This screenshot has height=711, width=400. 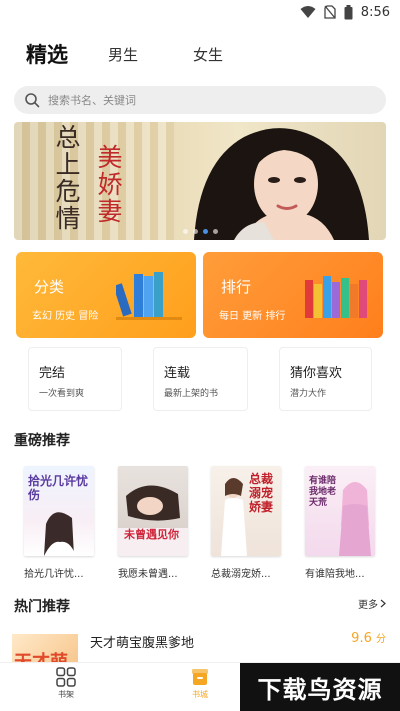 I want to click on tab-female: 女生, so click(x=208, y=54).